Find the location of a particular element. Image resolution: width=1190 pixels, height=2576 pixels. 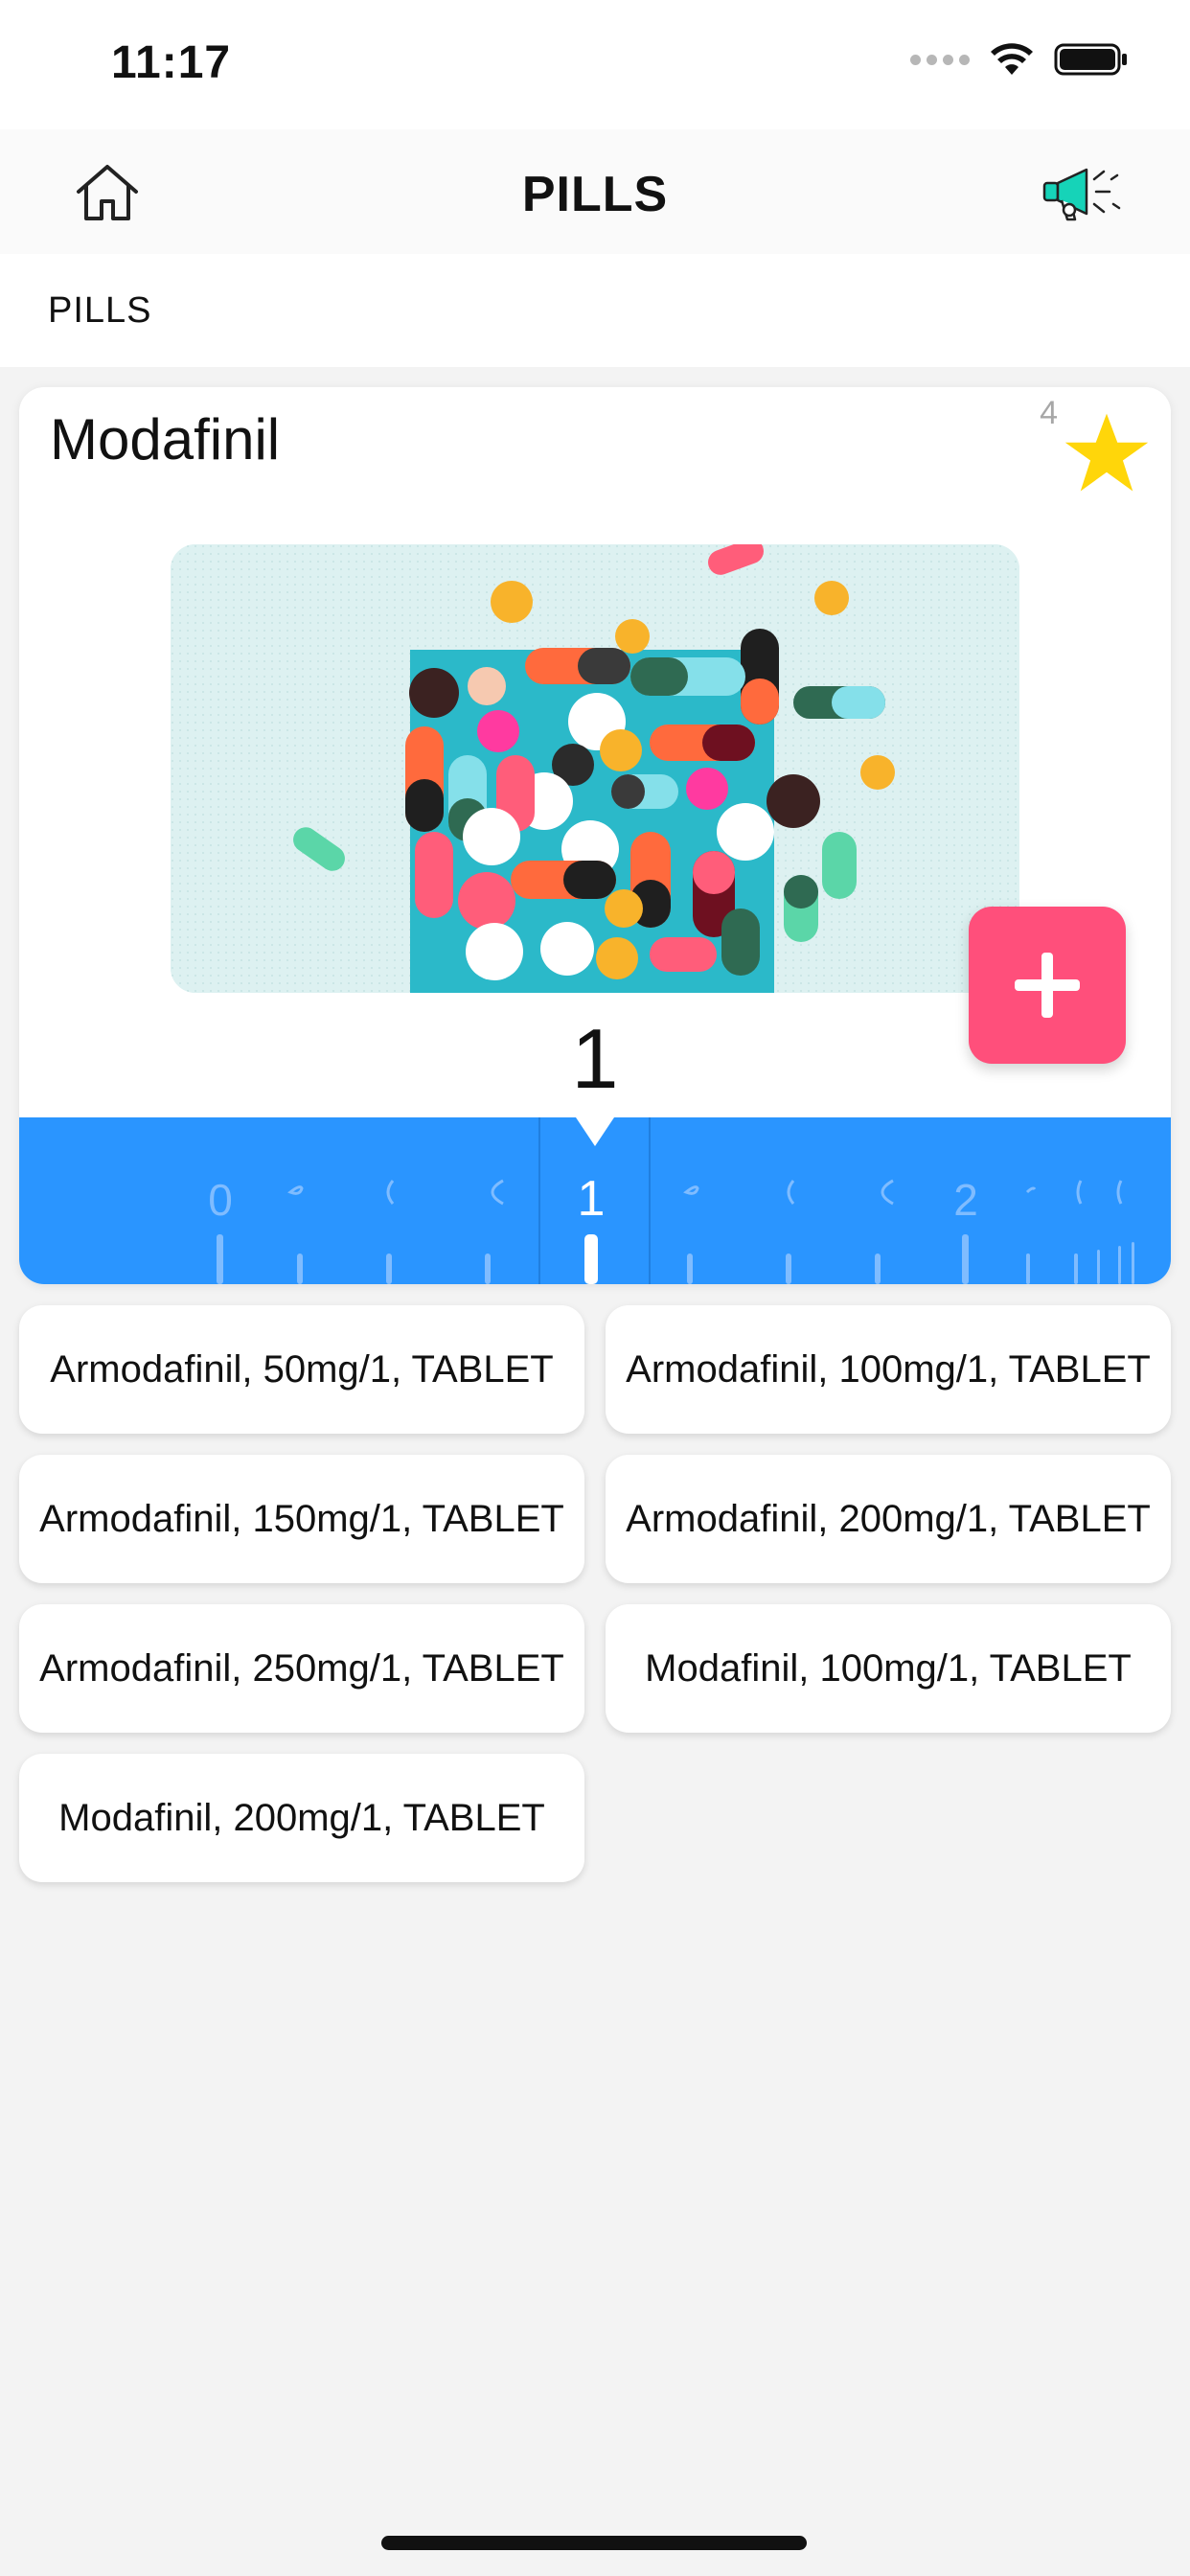

variant-button: Armodafinil, 250mg/1, TABLET is located at coordinates (302, 1668).